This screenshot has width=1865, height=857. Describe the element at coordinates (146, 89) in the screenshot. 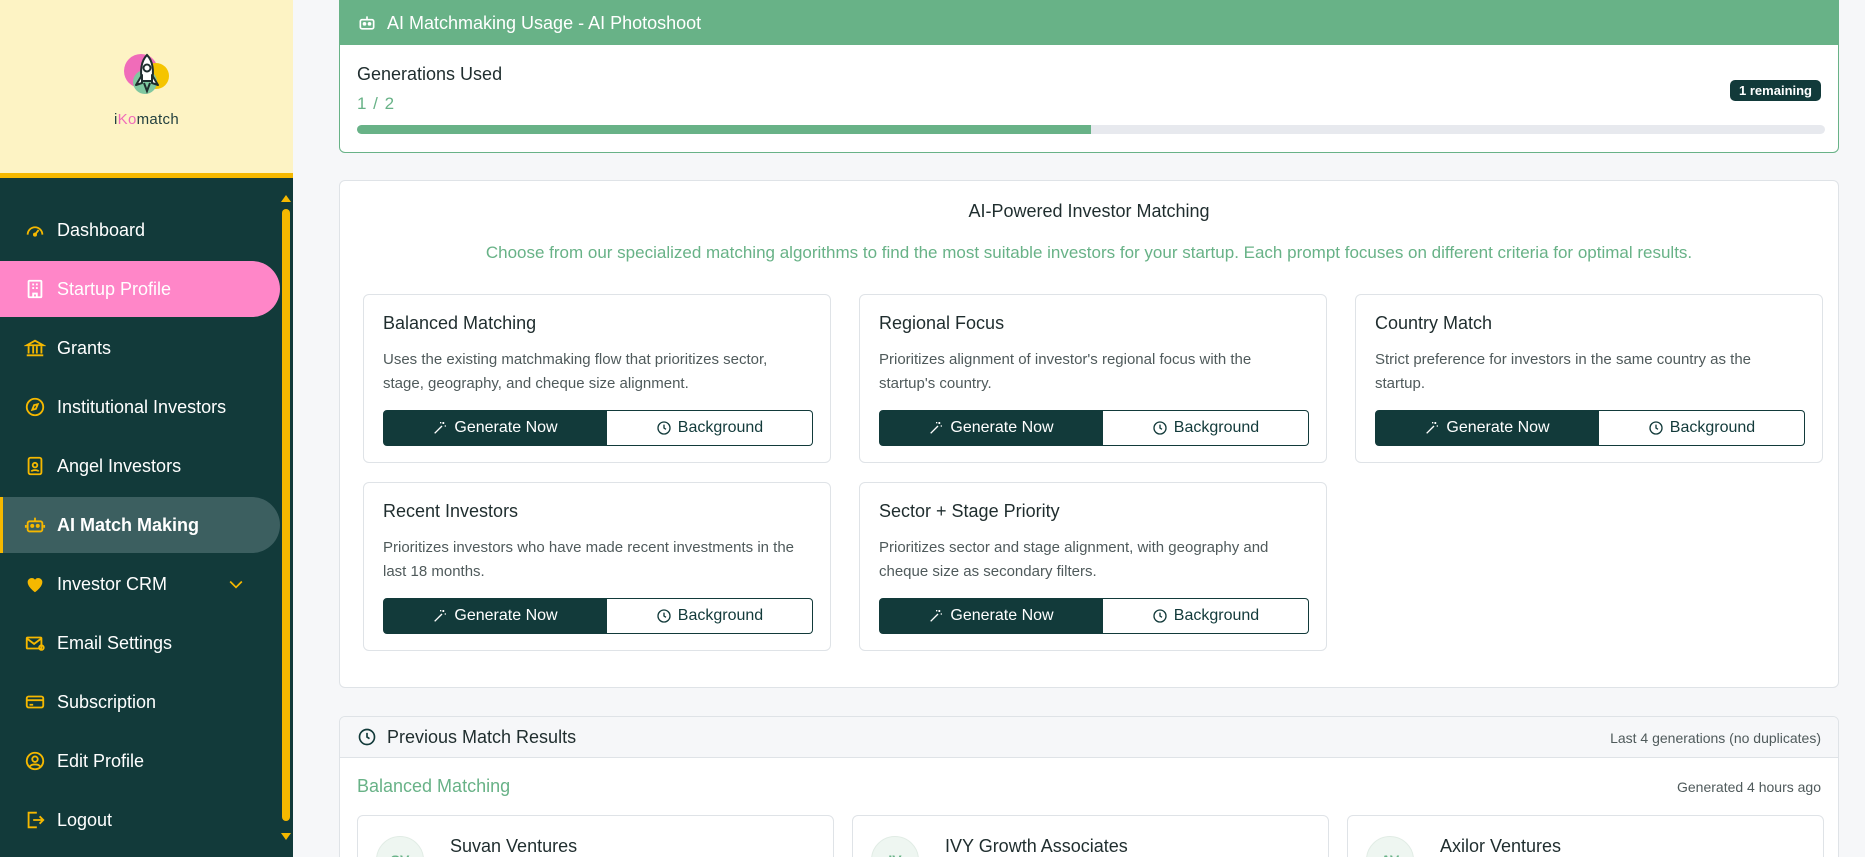

I see `brand-area: iKomatch` at that location.